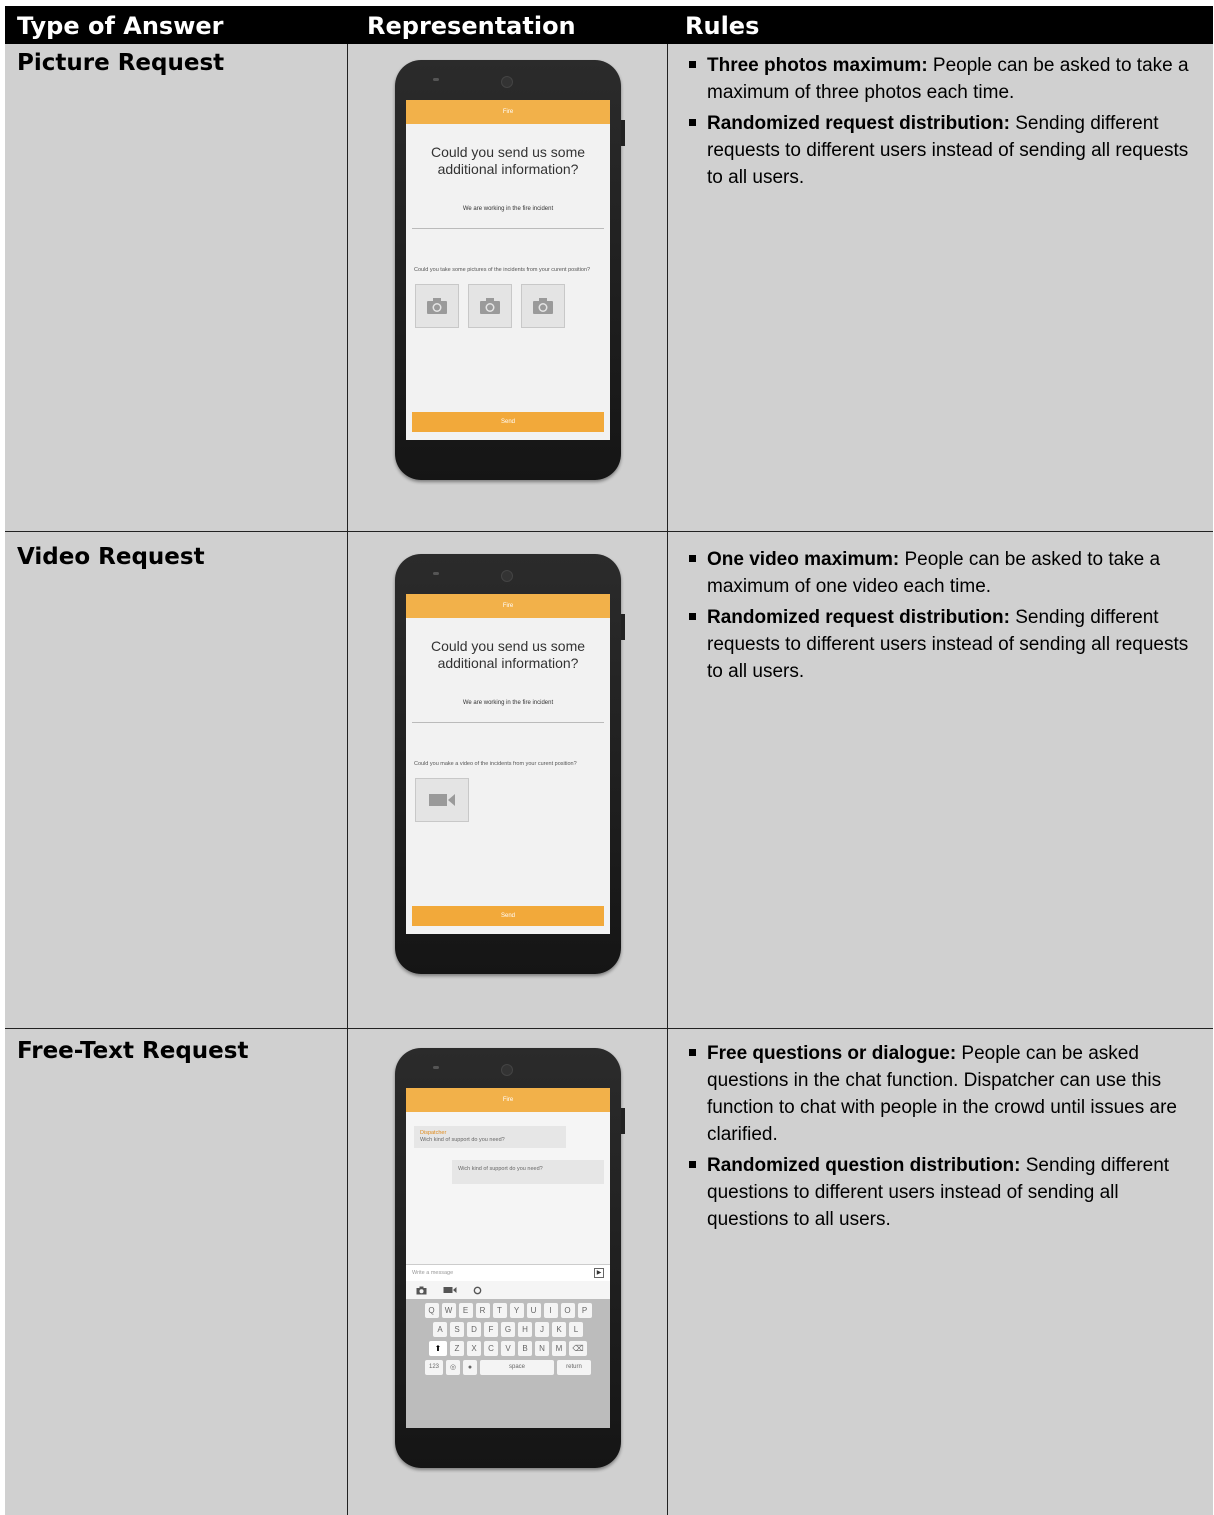 The height and width of the screenshot is (1515, 1214). What do you see at coordinates (576, 1329) in the screenshot?
I see `key-l: L` at bounding box center [576, 1329].